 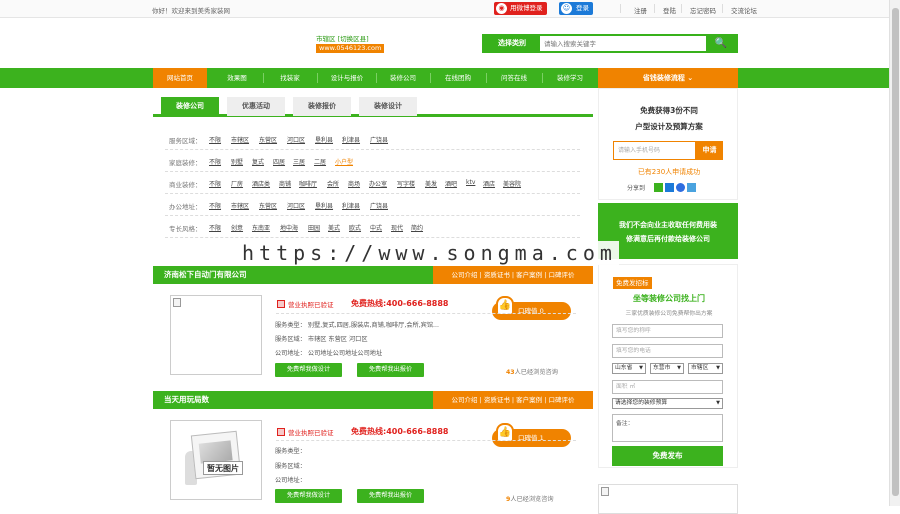 I want to click on search-input, so click(x=624, y=43).